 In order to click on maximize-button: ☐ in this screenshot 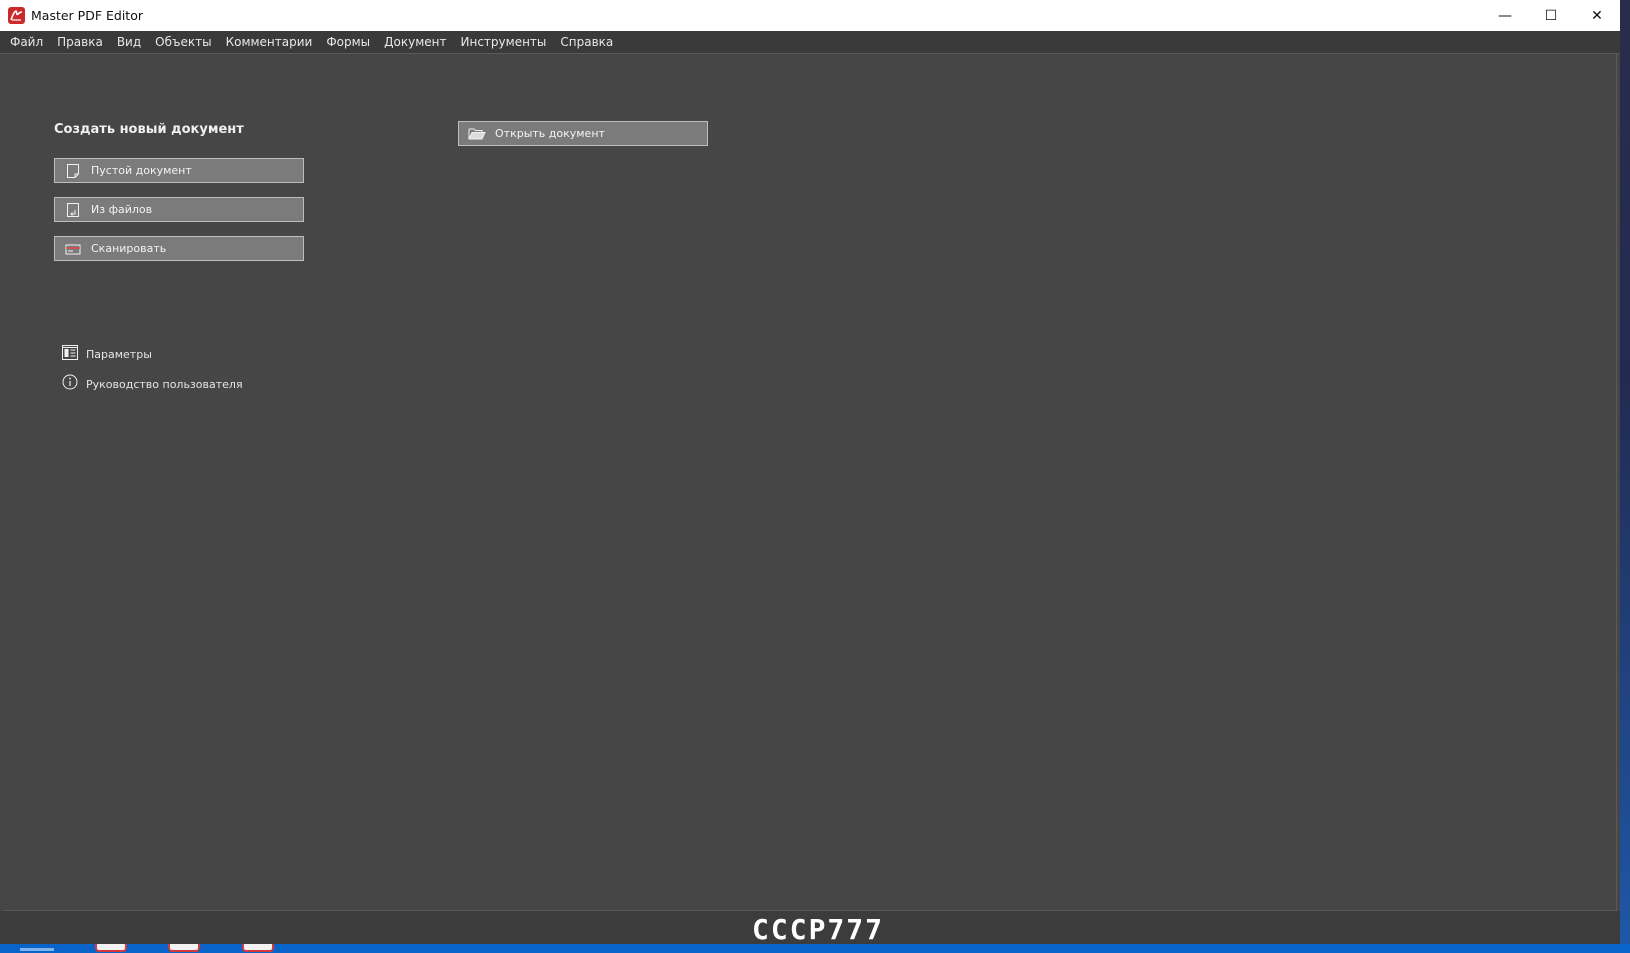, I will do `click(1551, 15)`.